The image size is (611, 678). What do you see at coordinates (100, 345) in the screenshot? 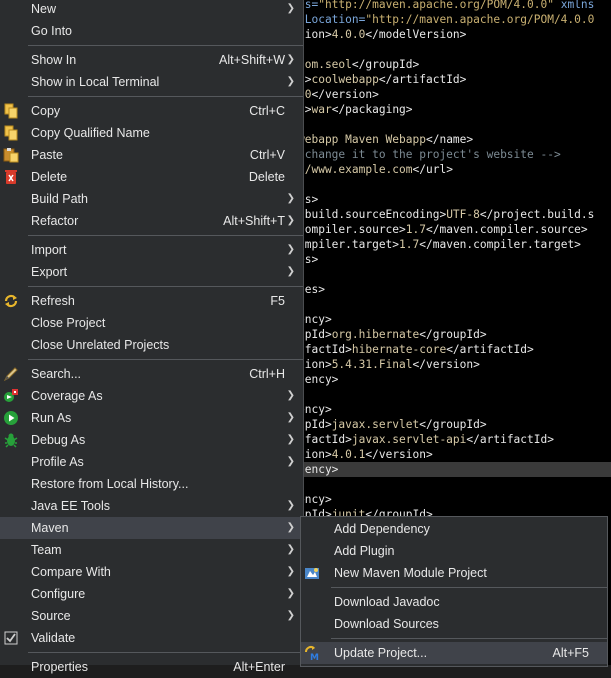
I see `menu-item-label: Close Unrelated Projects` at bounding box center [100, 345].